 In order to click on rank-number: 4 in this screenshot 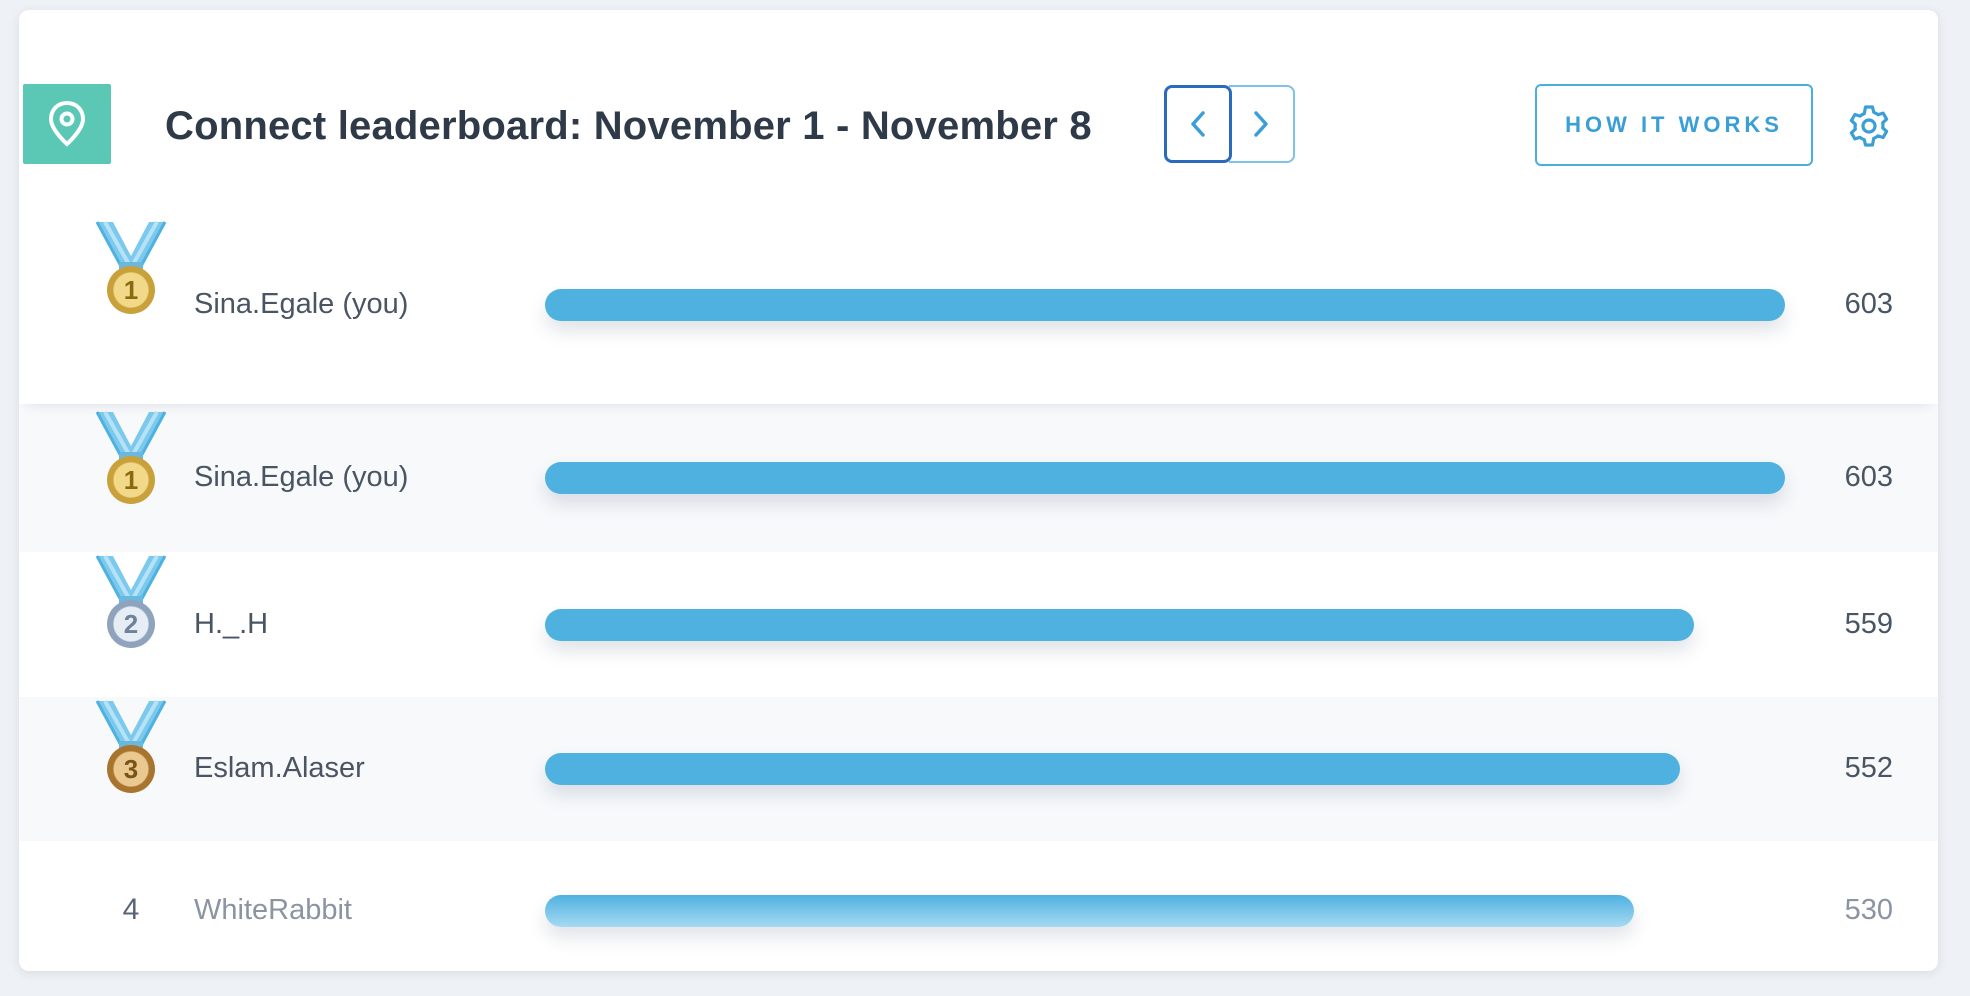, I will do `click(131, 909)`.